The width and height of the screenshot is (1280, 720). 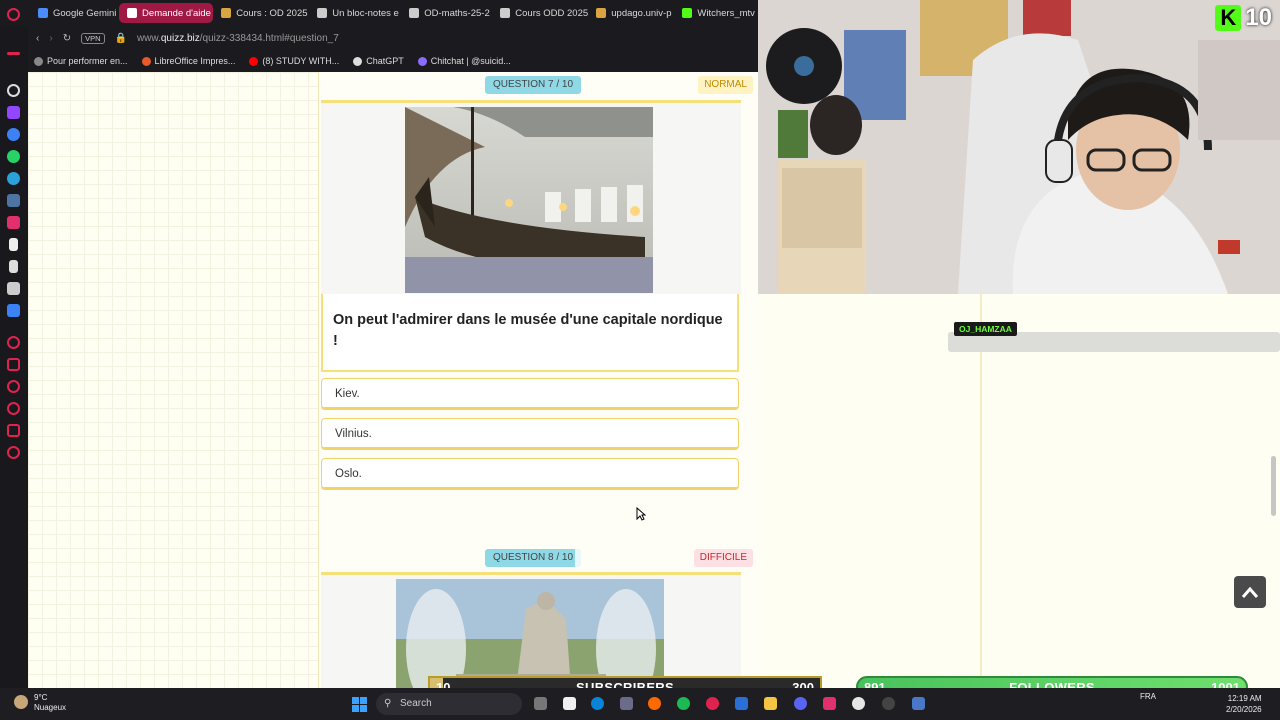 I want to click on taskbar-search: ⚲ Search, so click(x=449, y=704).